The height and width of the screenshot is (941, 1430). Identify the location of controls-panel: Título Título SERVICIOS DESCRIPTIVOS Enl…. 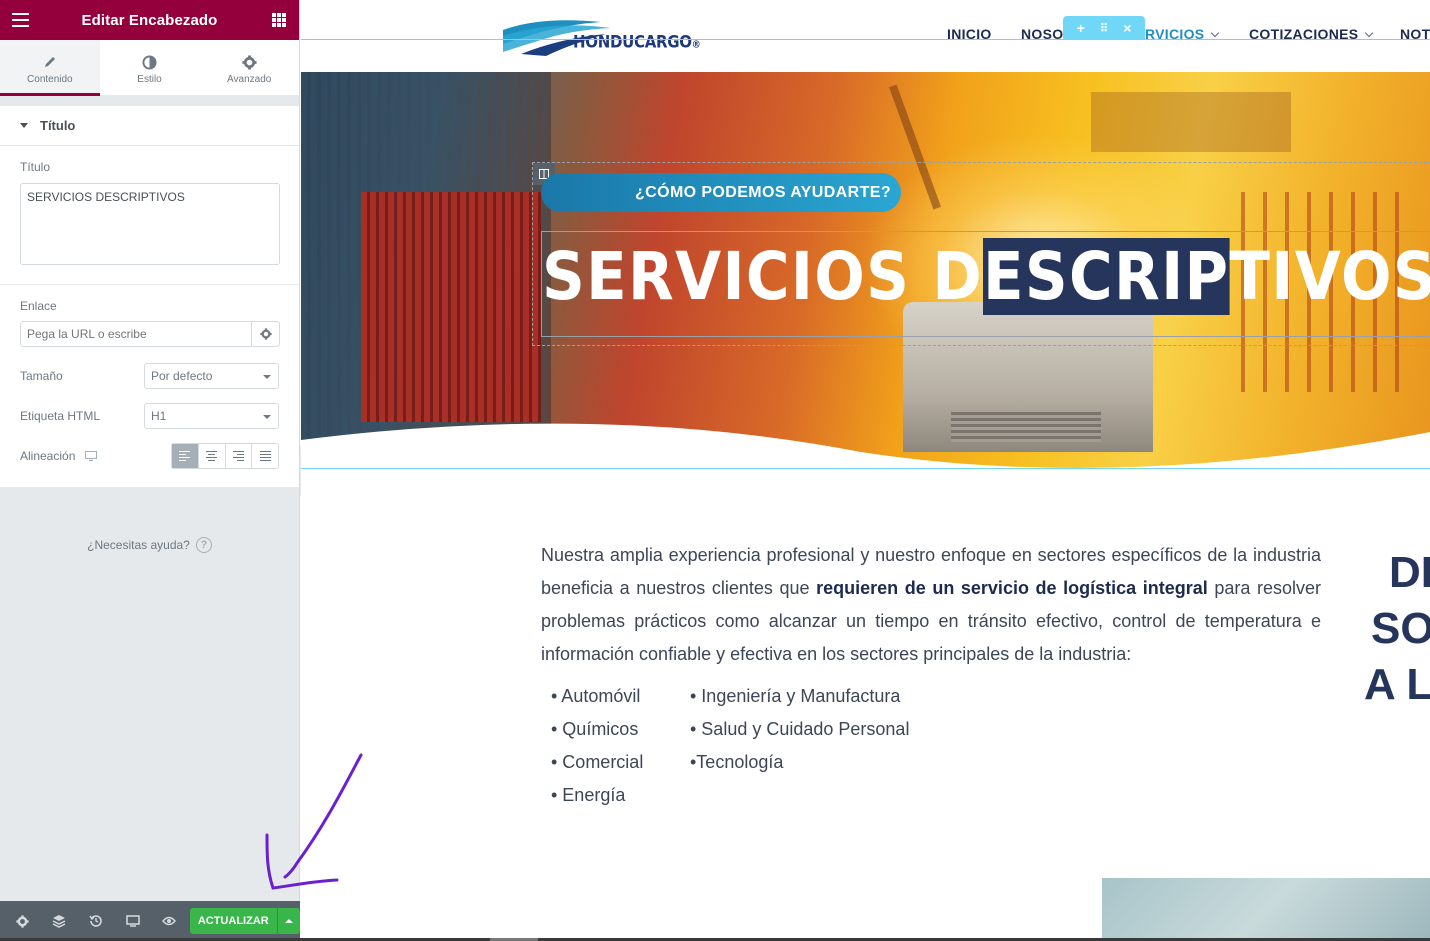
(149, 296).